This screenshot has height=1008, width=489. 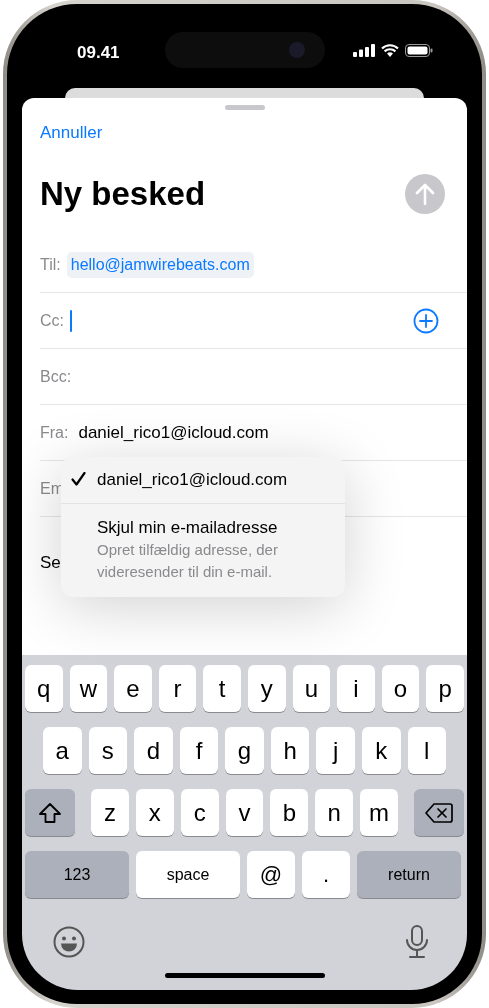 What do you see at coordinates (71, 320) in the screenshot?
I see `text-cursor` at bounding box center [71, 320].